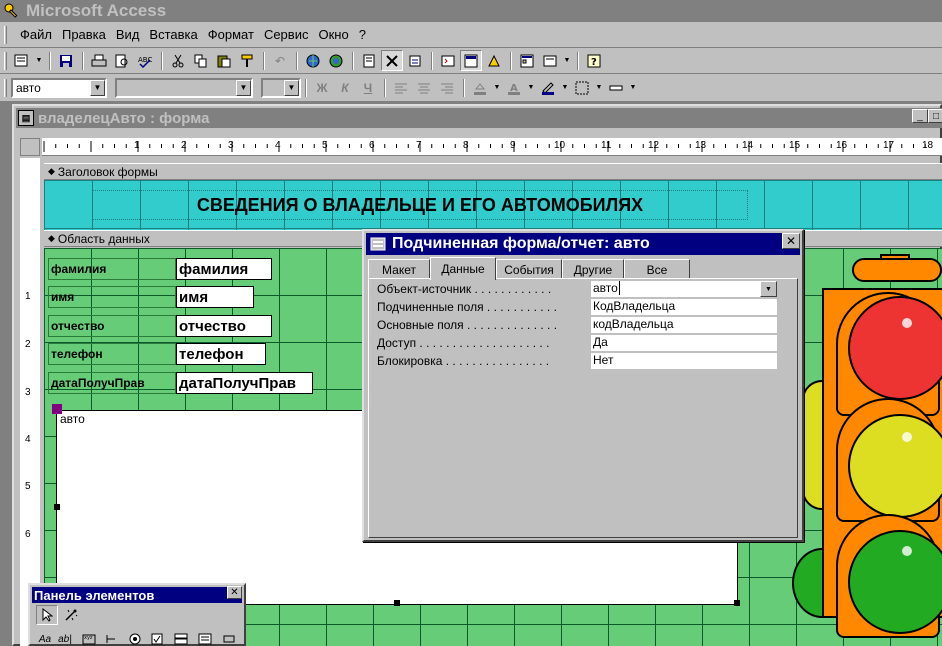  I want to click on new-object-icon, so click(550, 60).